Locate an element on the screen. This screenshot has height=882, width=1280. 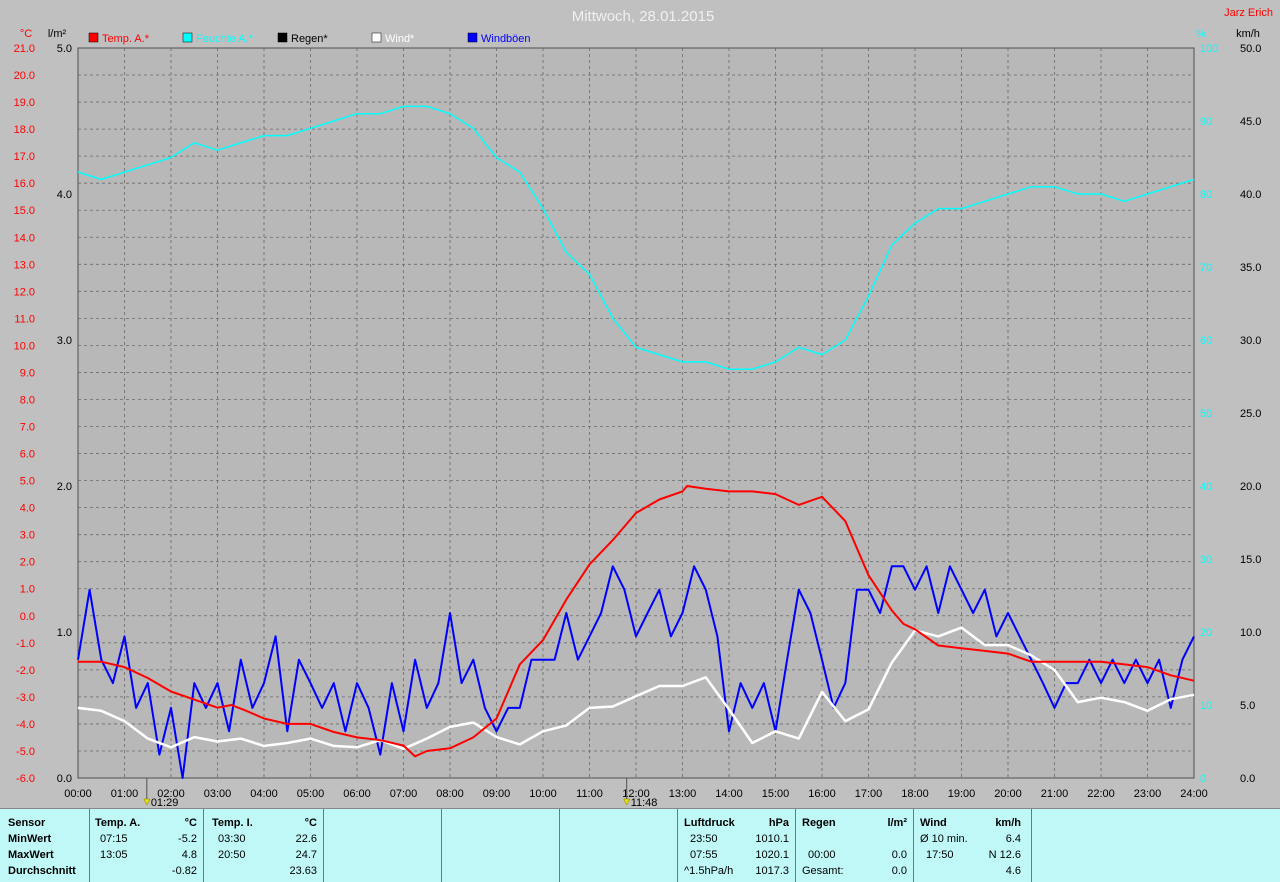
x-tick-label: 13:00 is located at coordinates (683, 794).